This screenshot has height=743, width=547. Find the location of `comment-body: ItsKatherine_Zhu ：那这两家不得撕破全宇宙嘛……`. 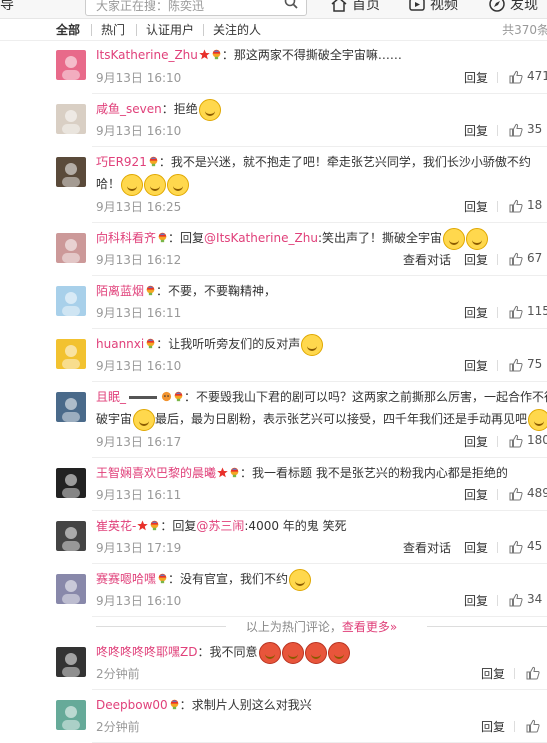

comment-body: ItsKatherine_Zhu ：那这两家不得撕破全宇宙嘛…… is located at coordinates (321, 55).